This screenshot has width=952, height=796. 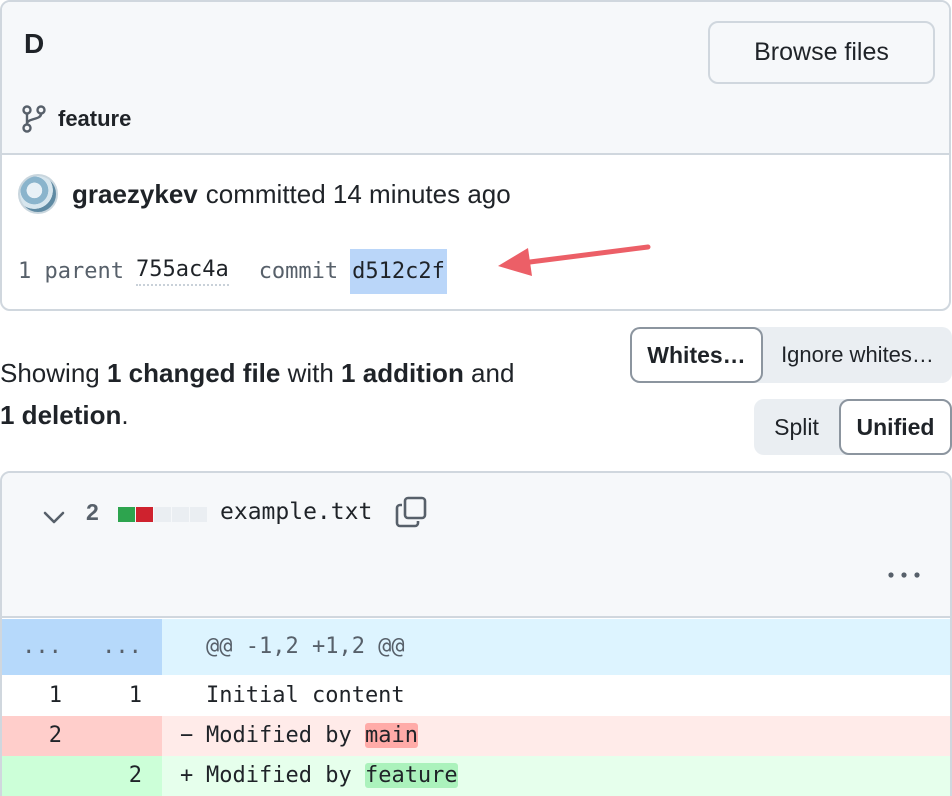 I want to click on author-name: graezykev, so click(x=135, y=194).